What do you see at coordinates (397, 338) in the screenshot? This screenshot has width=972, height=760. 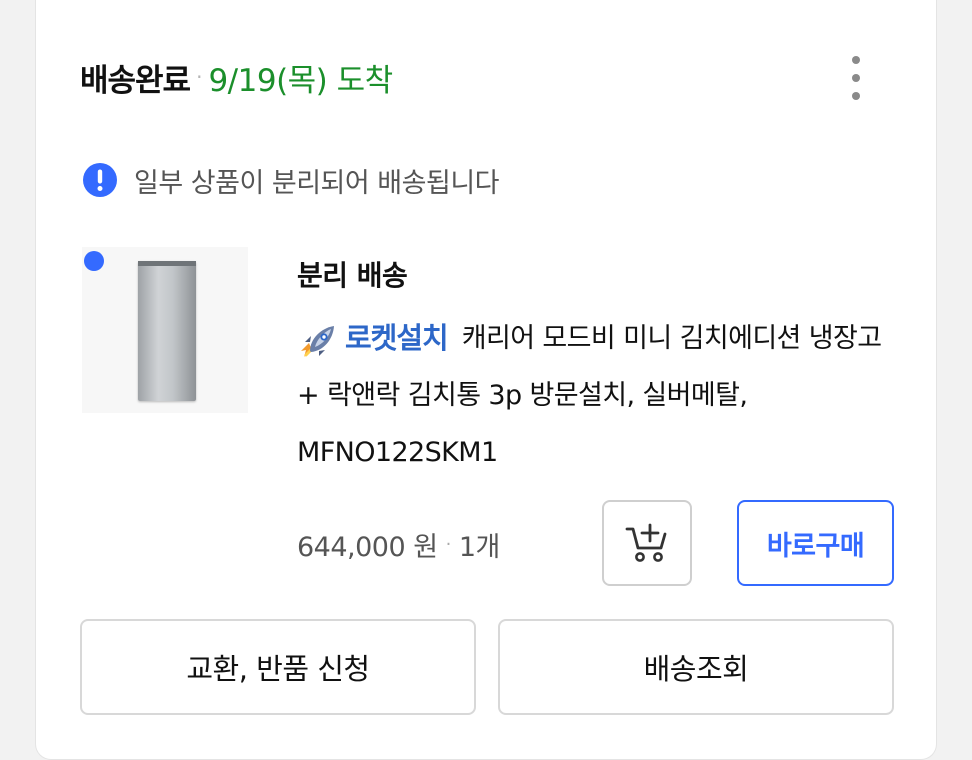 I see `rocket-install-label: 로켓설치` at bounding box center [397, 338].